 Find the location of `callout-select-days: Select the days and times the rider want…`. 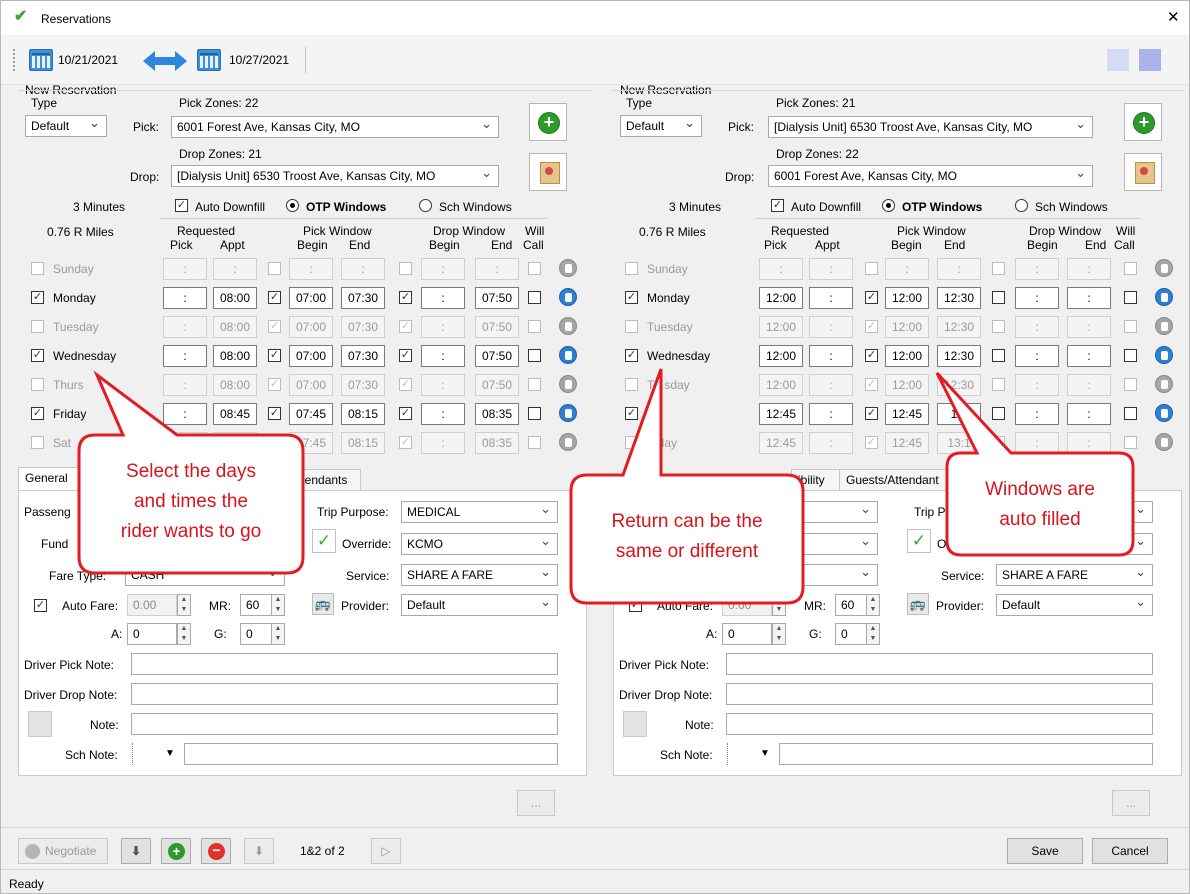

callout-select-days: Select the days and times the rider want… is located at coordinates (191, 502).